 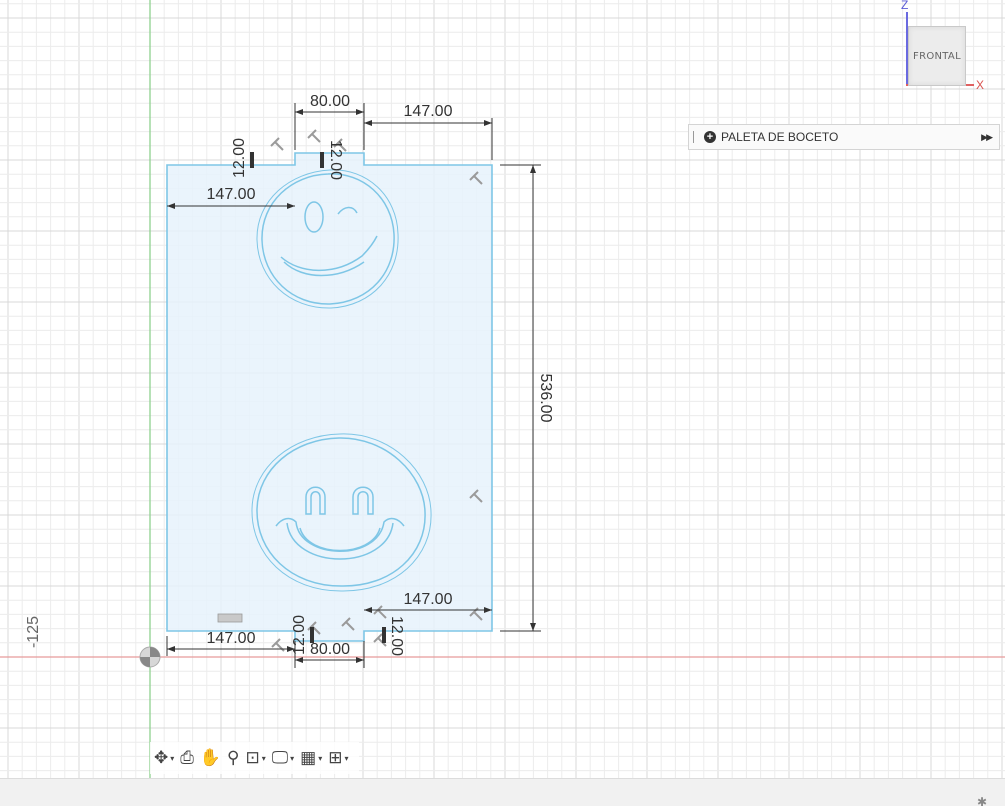 I want to click on zoom-window-icon-glyph: ⊡, so click(x=252, y=757).